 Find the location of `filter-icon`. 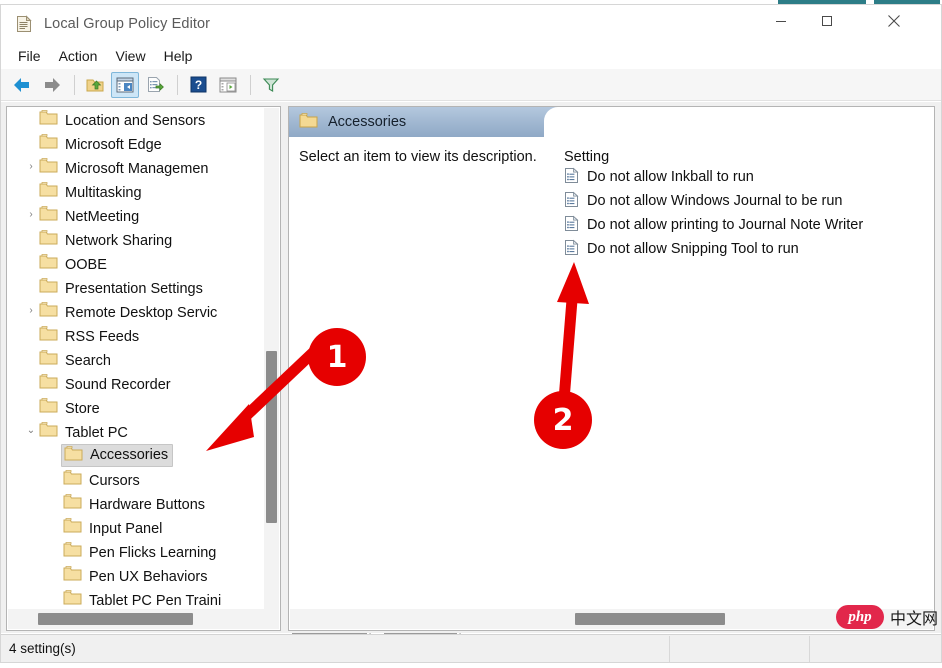

filter-icon is located at coordinates (271, 85).